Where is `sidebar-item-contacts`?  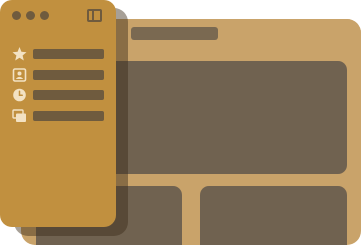
sidebar-item-contacts is located at coordinates (58, 75).